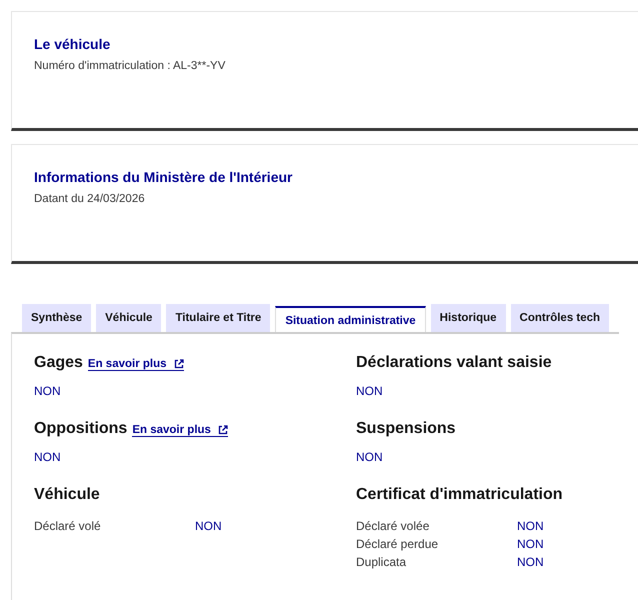  Describe the element at coordinates (468, 318) in the screenshot. I see `tab: Historique` at that location.